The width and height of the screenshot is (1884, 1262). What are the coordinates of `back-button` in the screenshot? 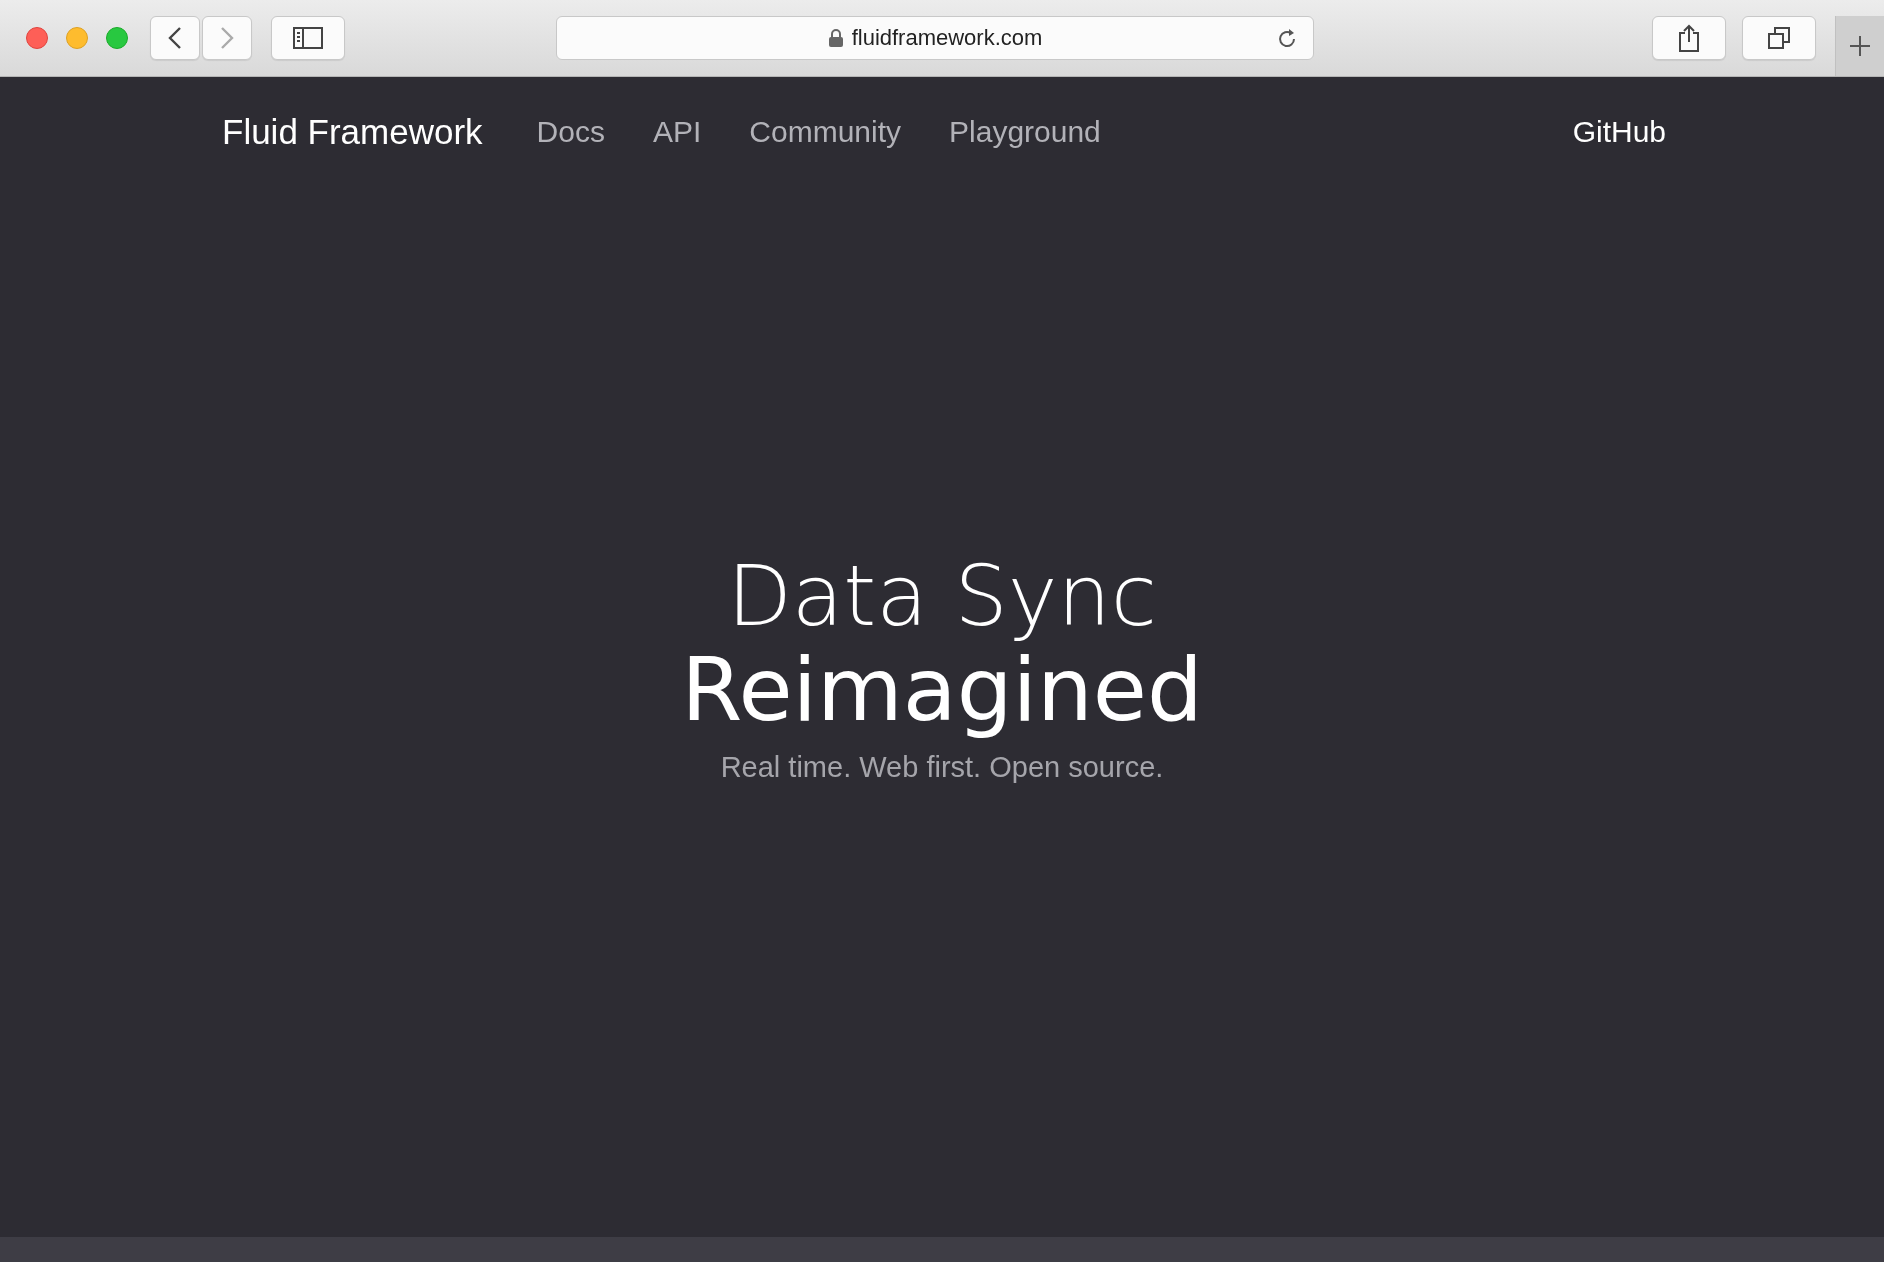 It's located at (175, 38).